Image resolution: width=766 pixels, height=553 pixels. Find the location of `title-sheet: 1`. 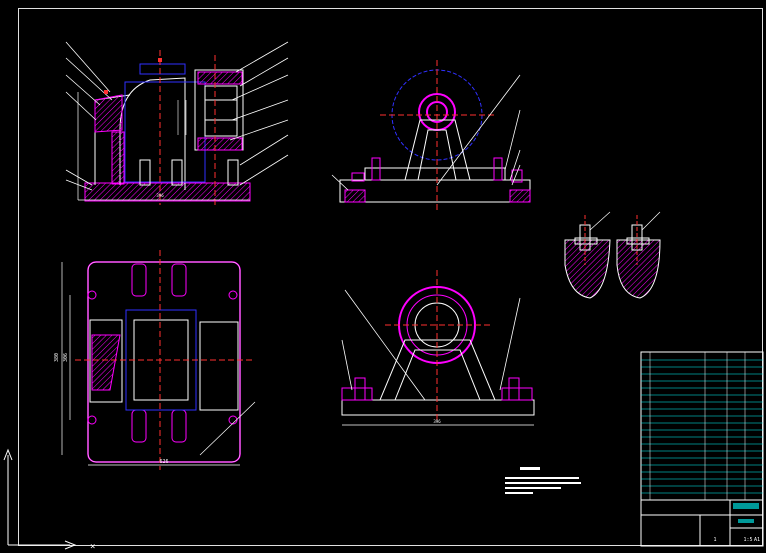

title-sheet: 1 is located at coordinates (714, 540).